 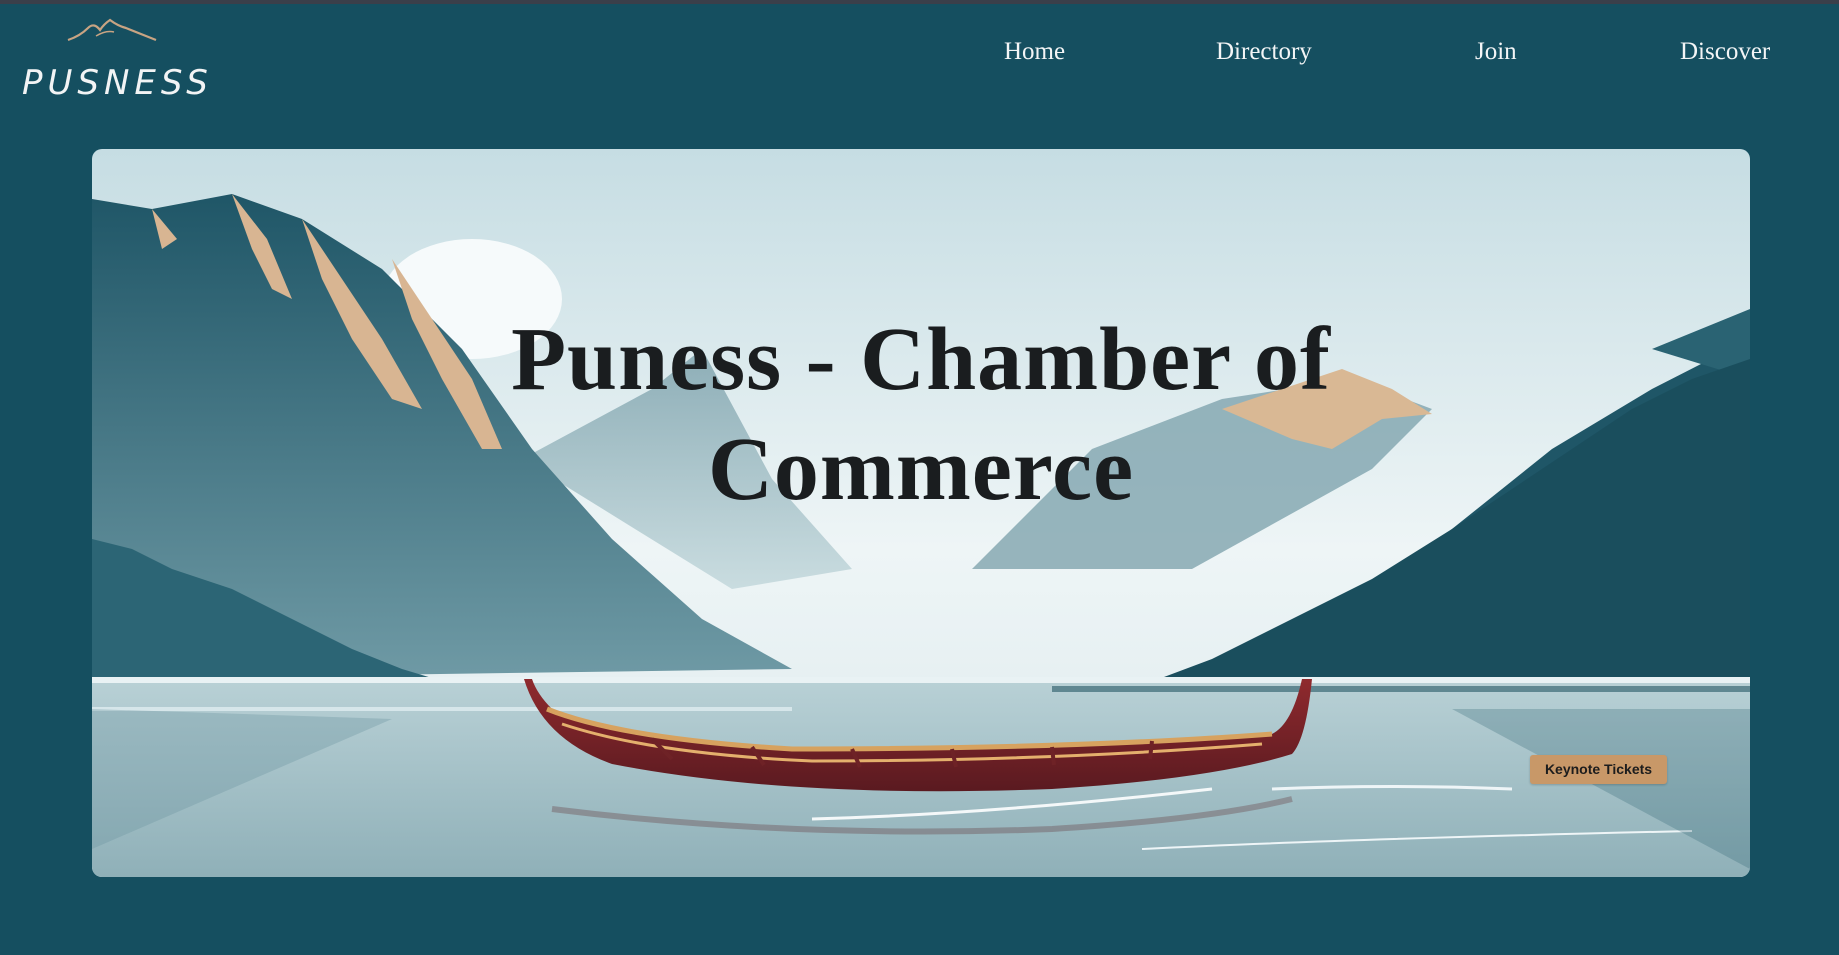 What do you see at coordinates (921, 360) in the screenshot?
I see `hero-title-line1: Puness - Chamber of` at bounding box center [921, 360].